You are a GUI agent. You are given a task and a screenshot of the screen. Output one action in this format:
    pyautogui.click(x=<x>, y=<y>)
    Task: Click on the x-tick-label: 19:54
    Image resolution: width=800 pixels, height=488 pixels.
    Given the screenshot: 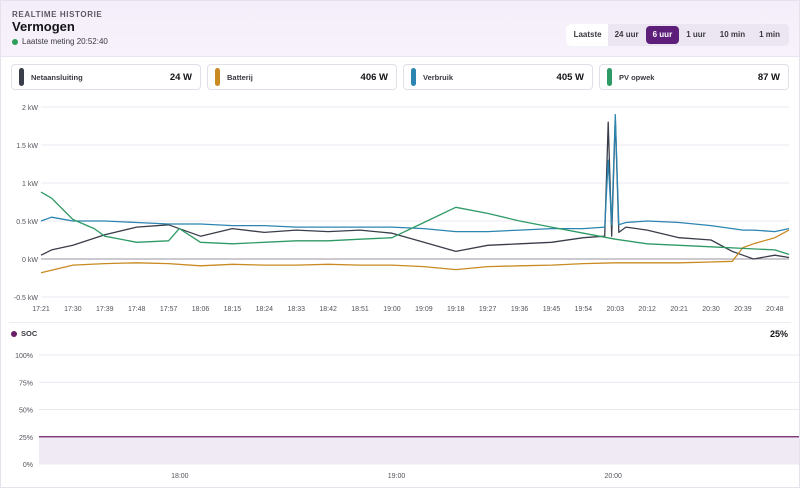 What is the action you would take?
    pyautogui.click(x=584, y=309)
    